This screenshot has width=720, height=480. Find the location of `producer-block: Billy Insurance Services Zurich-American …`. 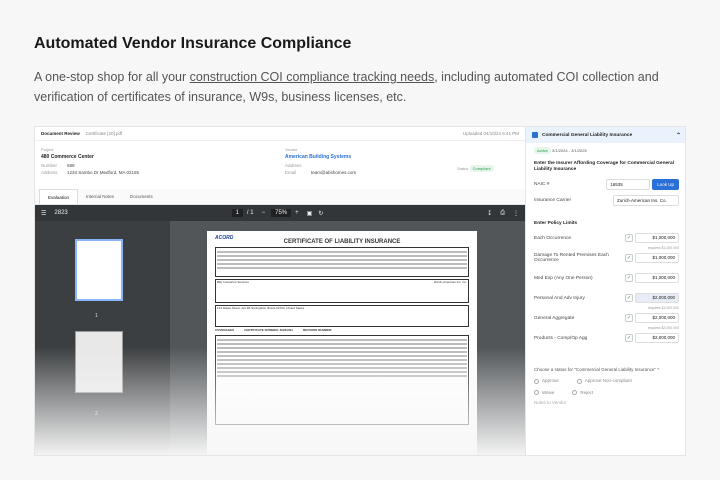

producer-block: Billy Insurance Services Zurich-American … is located at coordinates (342, 291).